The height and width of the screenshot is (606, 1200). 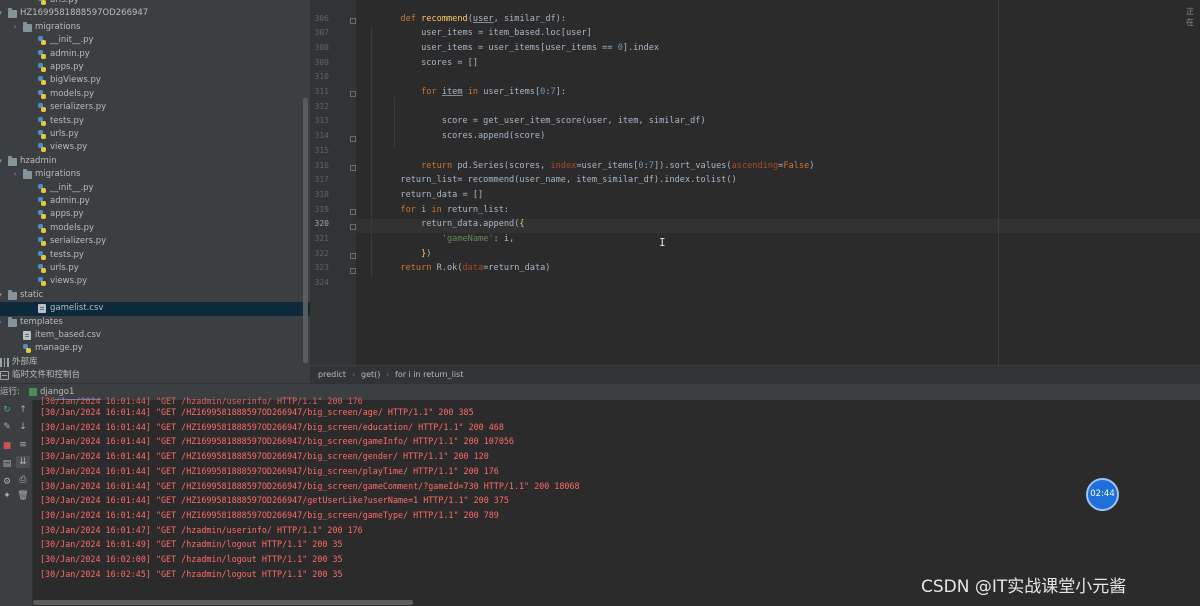 What do you see at coordinates (155, 348) in the screenshot?
I see `tree-item: manage.py` at bounding box center [155, 348].